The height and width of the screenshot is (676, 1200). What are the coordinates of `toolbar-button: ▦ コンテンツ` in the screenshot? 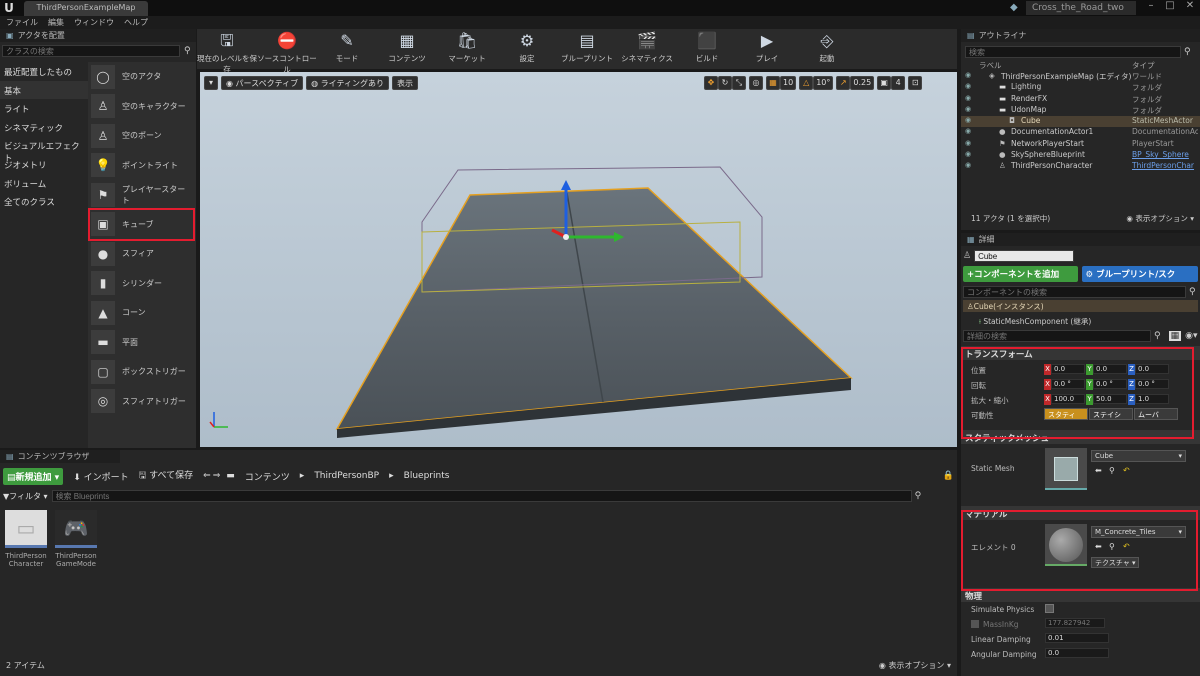 It's located at (407, 49).